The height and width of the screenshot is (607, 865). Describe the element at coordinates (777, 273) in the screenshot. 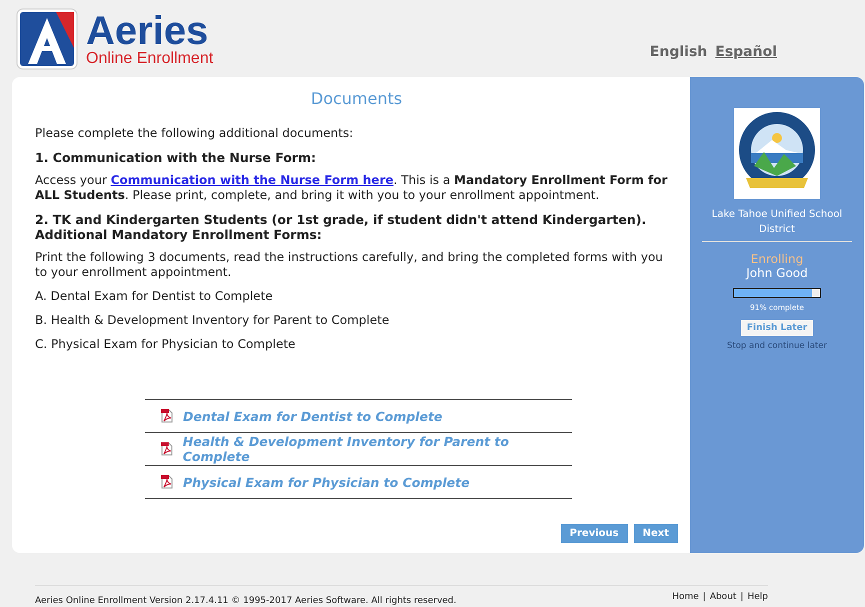

I see `student-name: John Good` at that location.